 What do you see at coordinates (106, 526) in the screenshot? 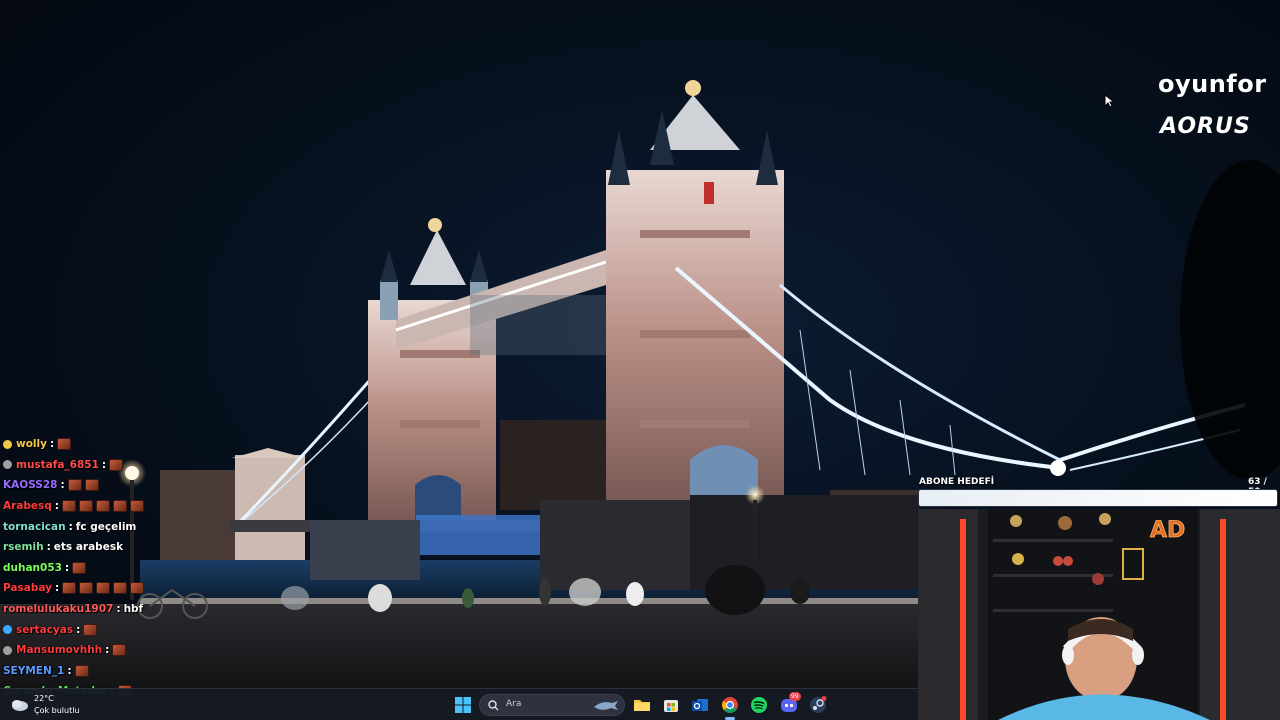
I see `chat-text: fc geçelim` at bounding box center [106, 526].